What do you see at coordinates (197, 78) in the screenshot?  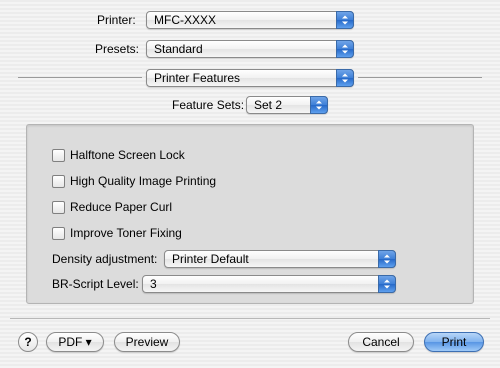 I see `pane-value: Printer Features` at bounding box center [197, 78].